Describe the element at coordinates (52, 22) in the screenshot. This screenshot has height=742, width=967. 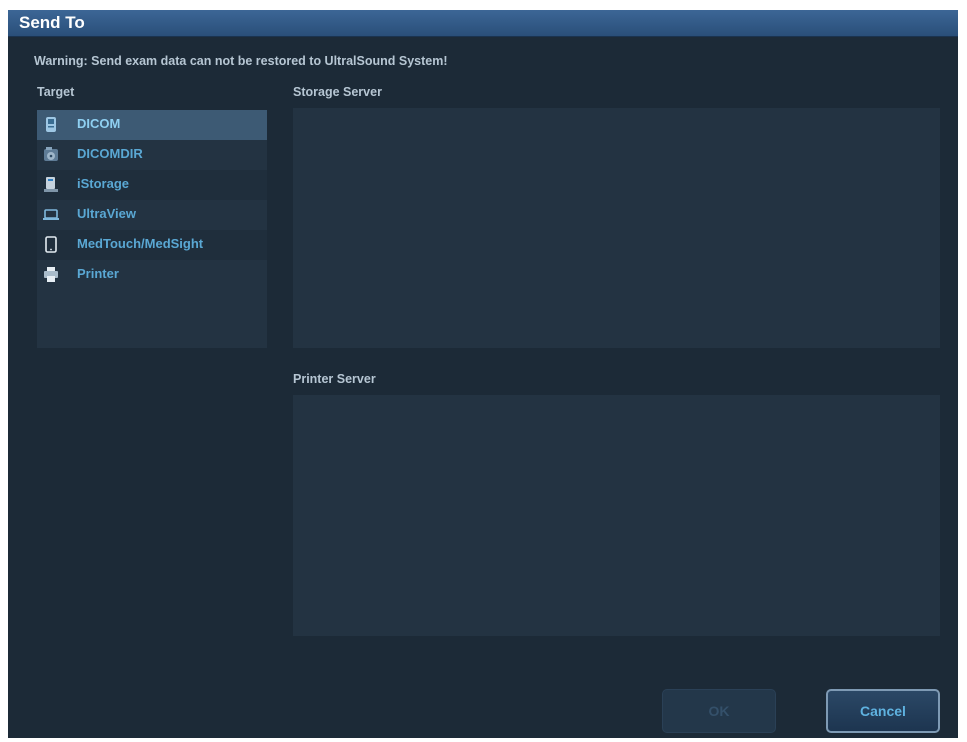
I see `dialog-title: Send To` at that location.